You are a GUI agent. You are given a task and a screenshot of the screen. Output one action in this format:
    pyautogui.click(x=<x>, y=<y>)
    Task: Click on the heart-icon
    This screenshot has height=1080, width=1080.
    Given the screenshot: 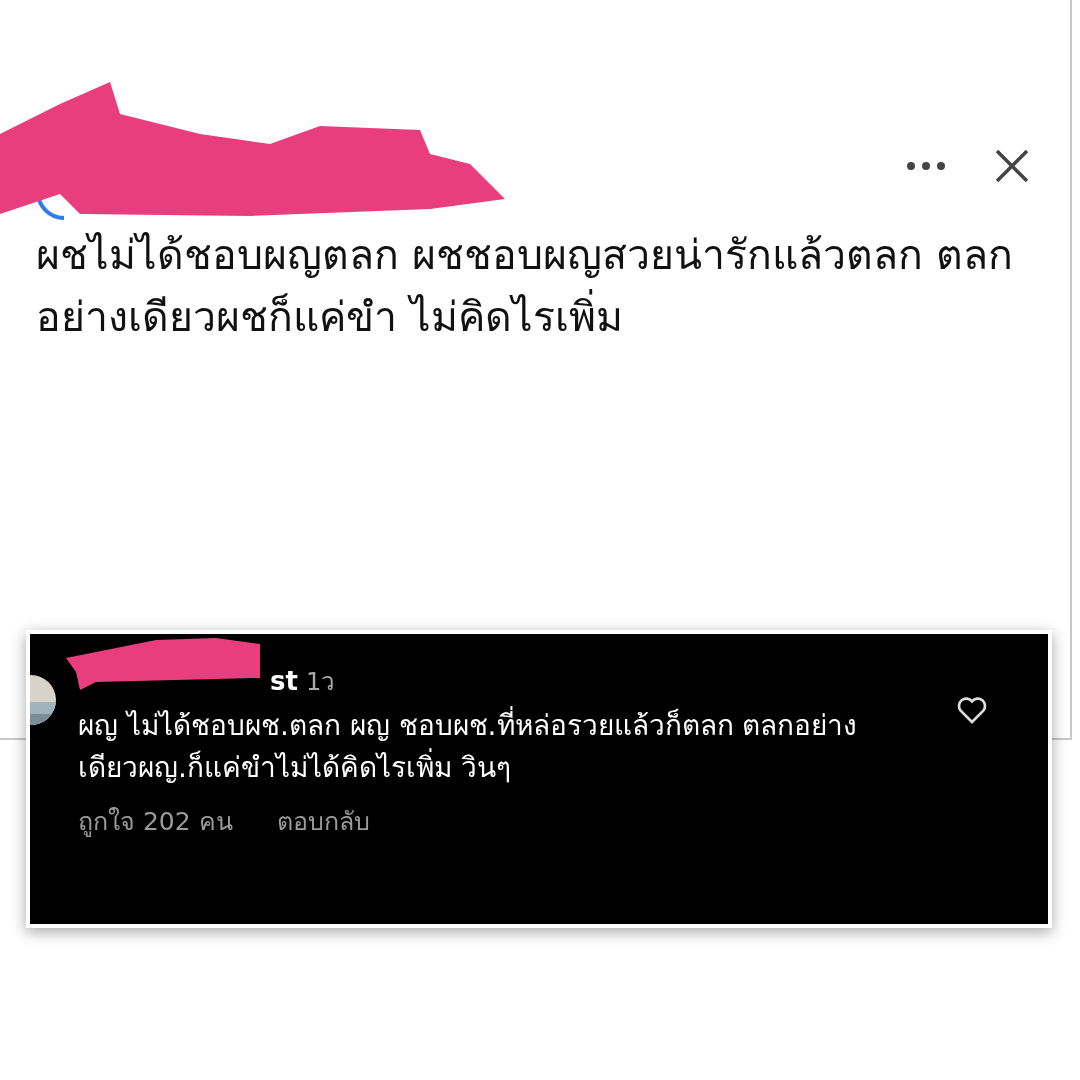 What is the action you would take?
    pyautogui.click(x=972, y=710)
    